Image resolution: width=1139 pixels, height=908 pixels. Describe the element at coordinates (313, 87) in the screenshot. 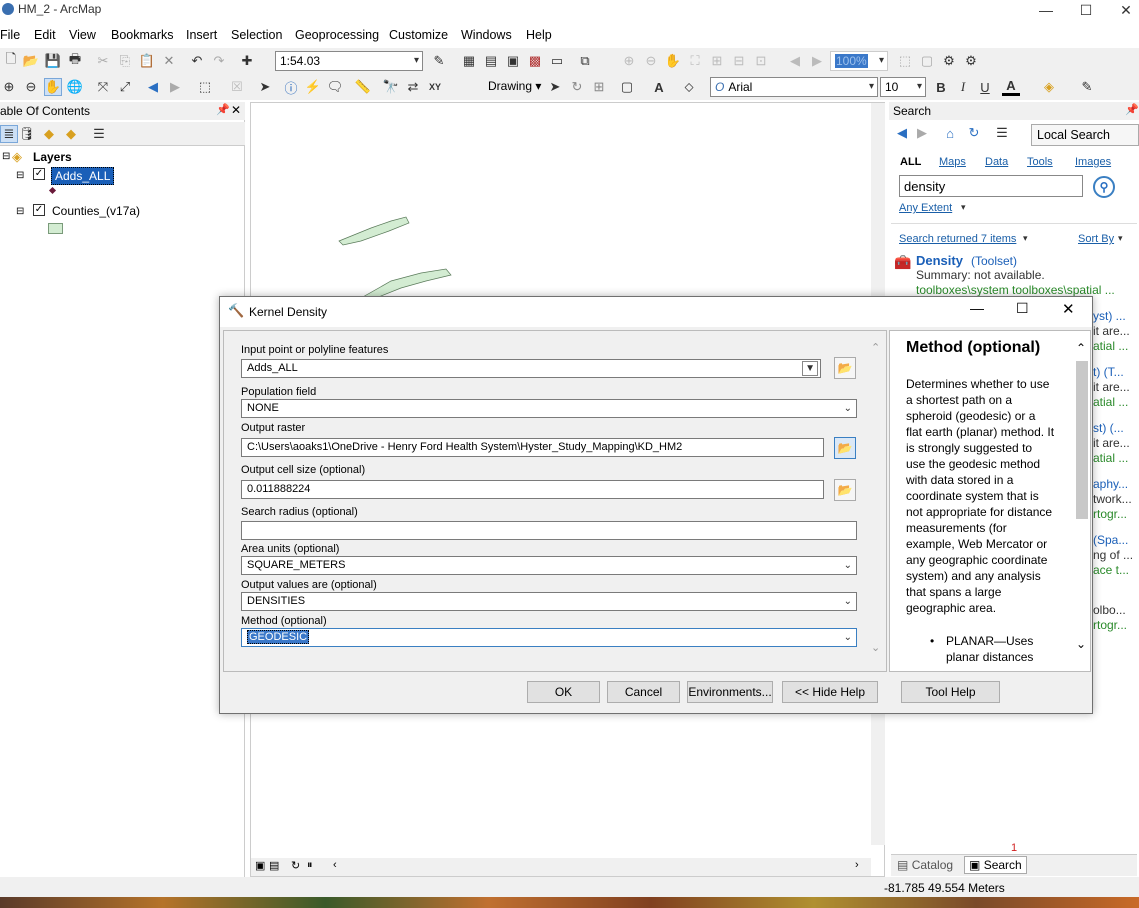

I see `hyperlink-icon: ⚡` at that location.